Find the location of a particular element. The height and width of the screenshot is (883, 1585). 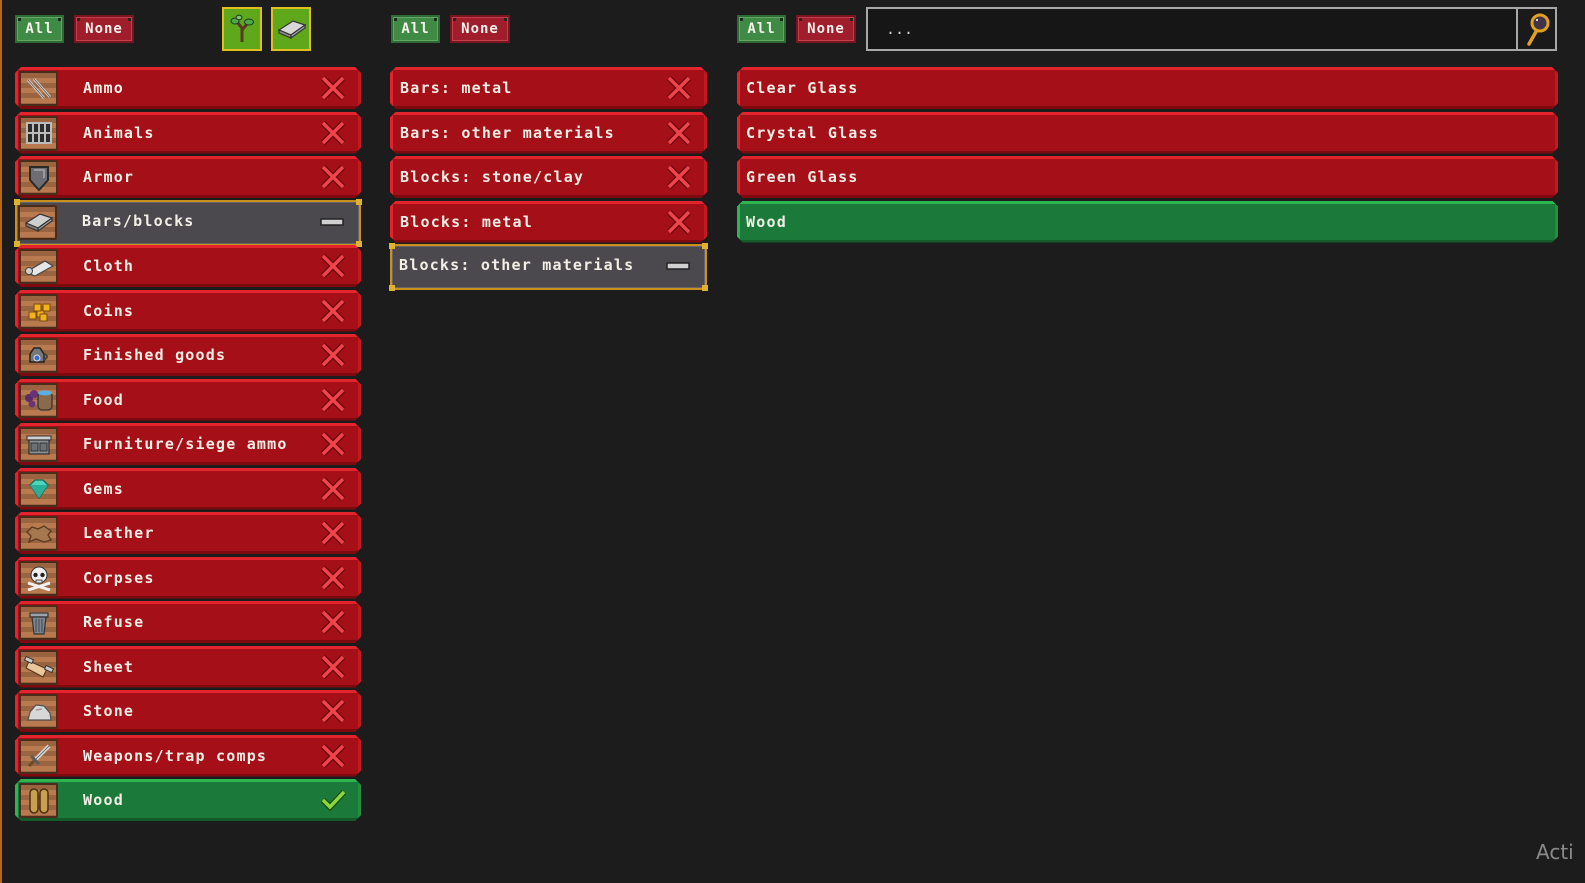

categories-row: Finished goods is located at coordinates (188, 355).